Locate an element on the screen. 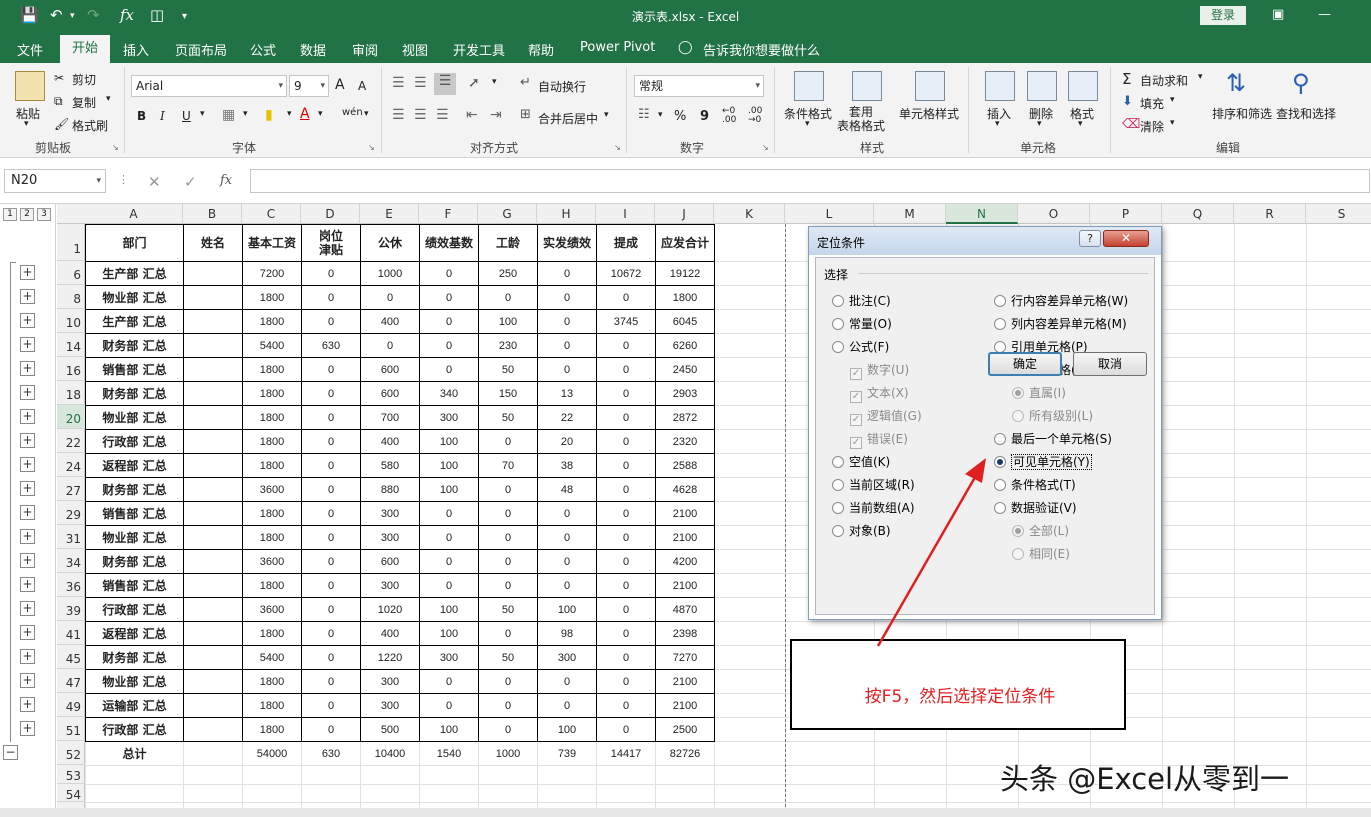 The height and width of the screenshot is (817, 1371). value-cell: 4628 is located at coordinates (685, 489).